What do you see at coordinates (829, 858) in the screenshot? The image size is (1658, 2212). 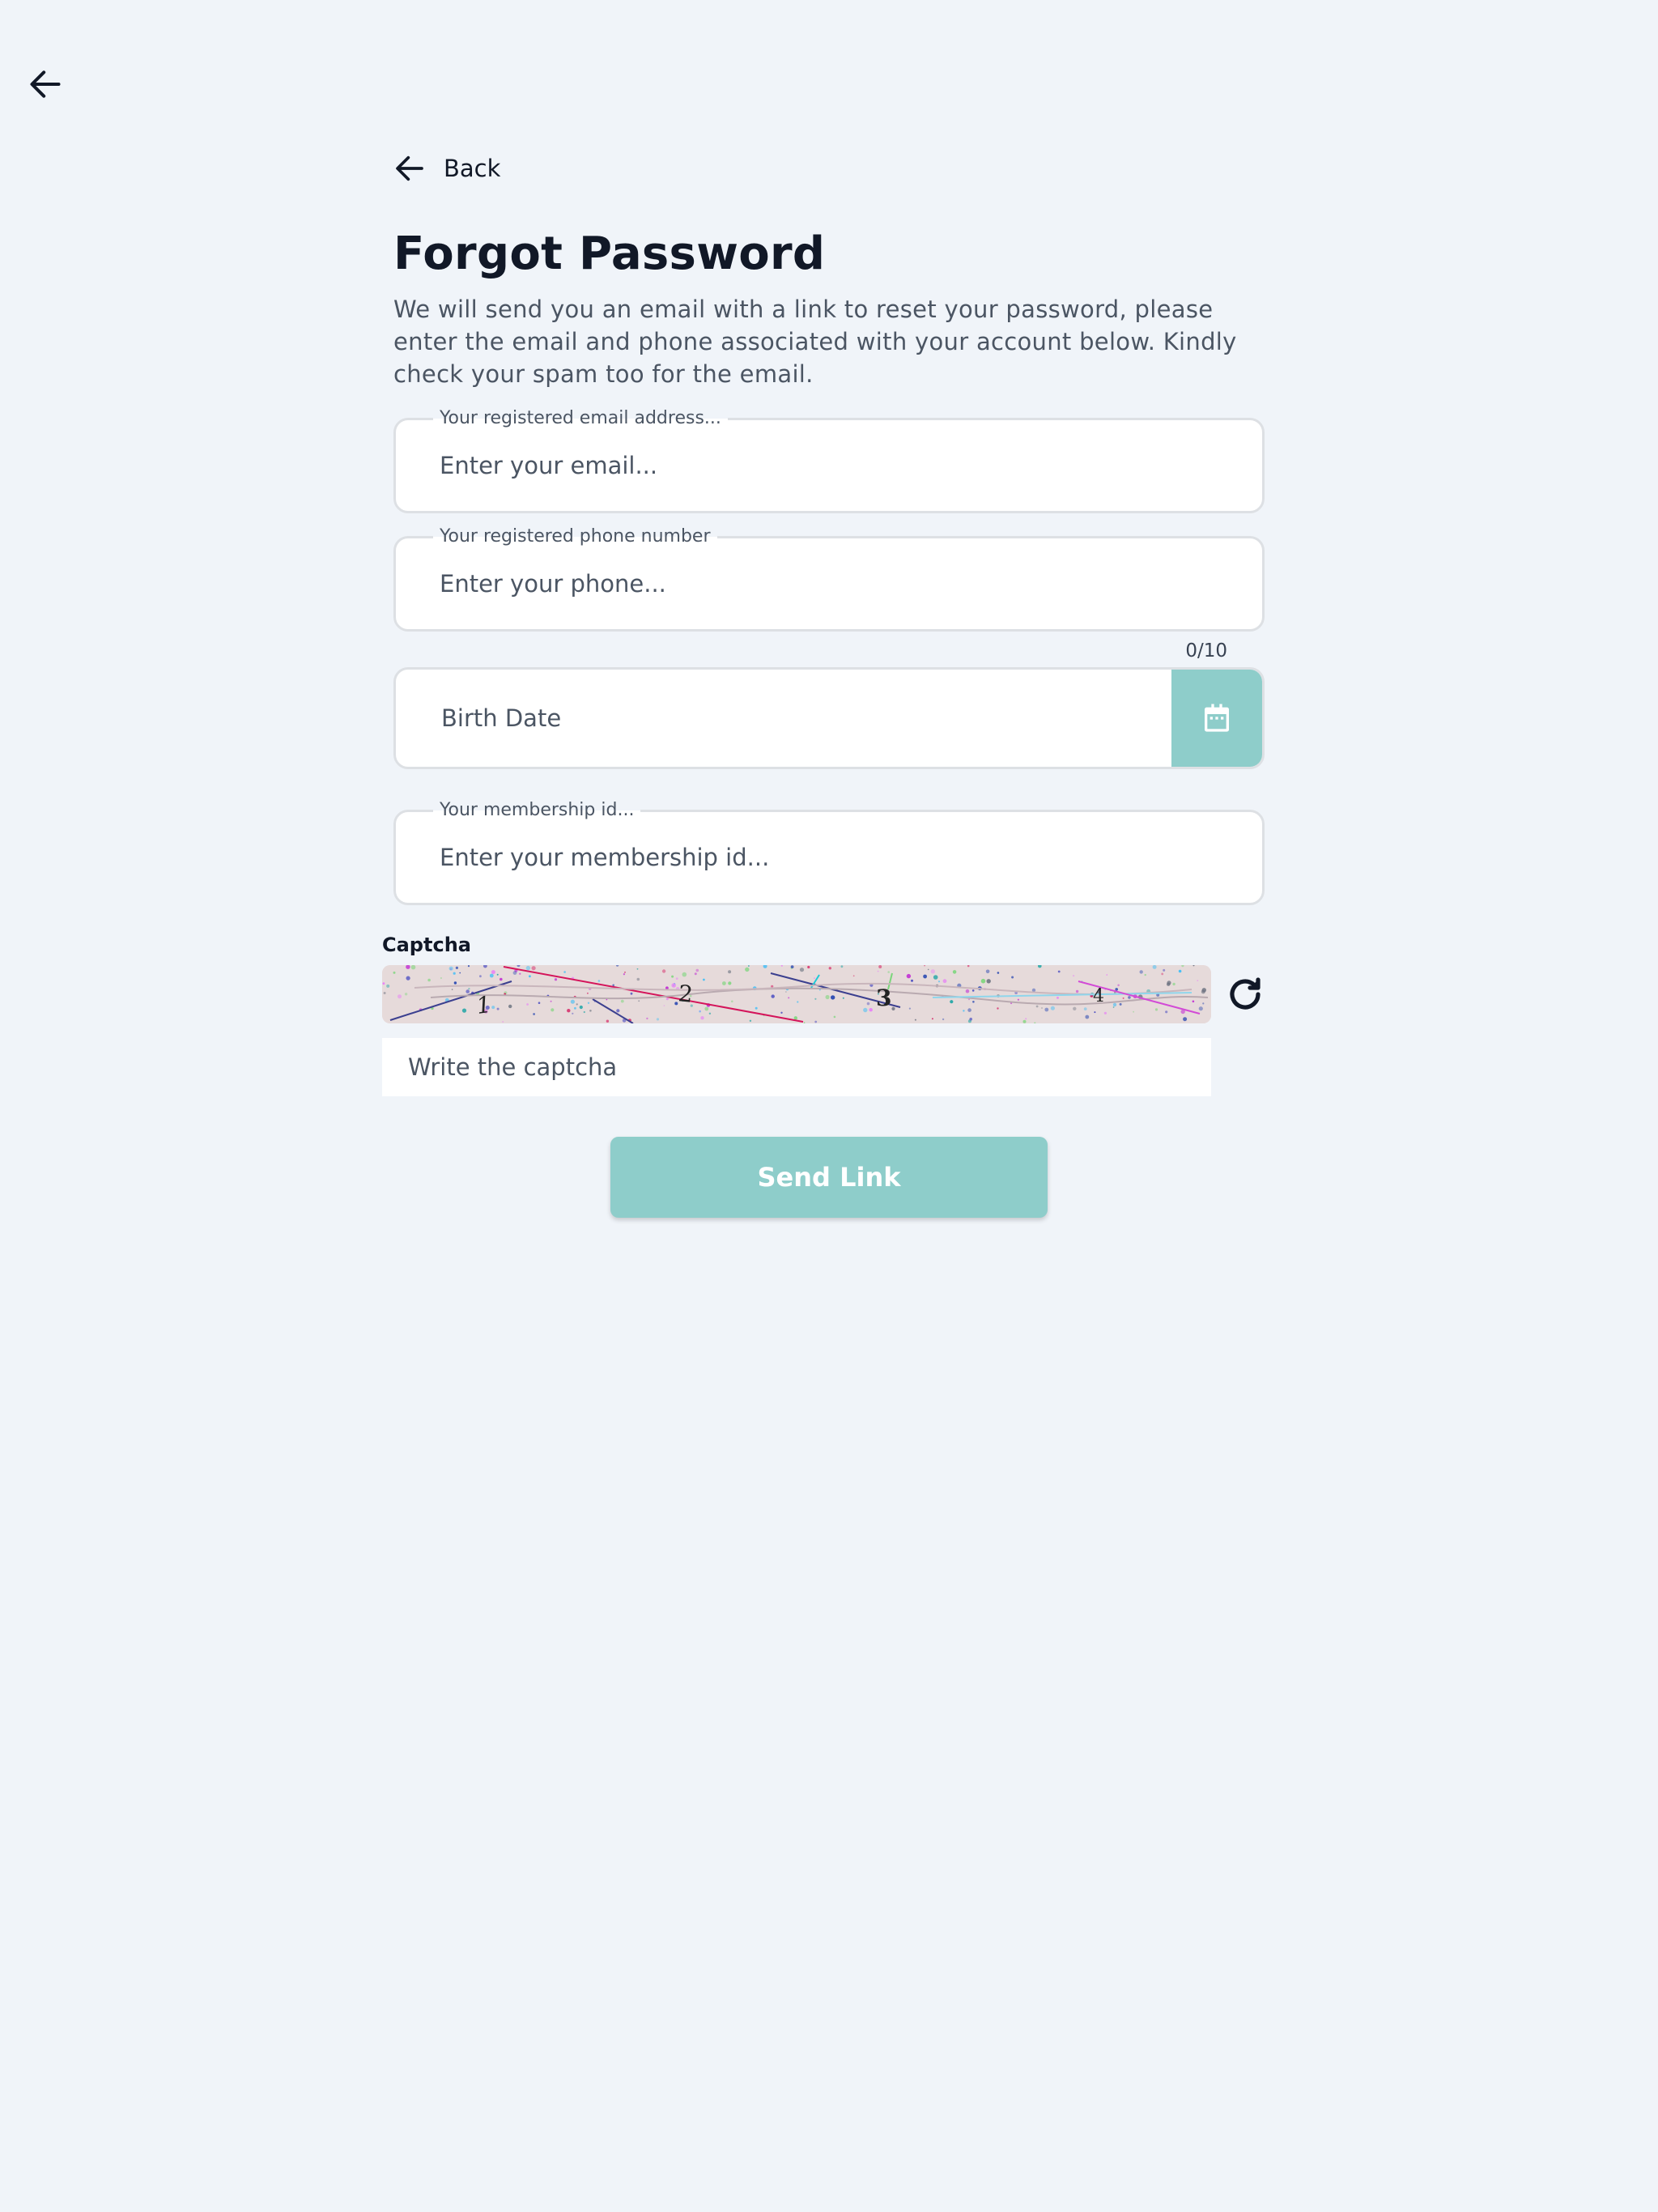 I see `membership-id-field` at bounding box center [829, 858].